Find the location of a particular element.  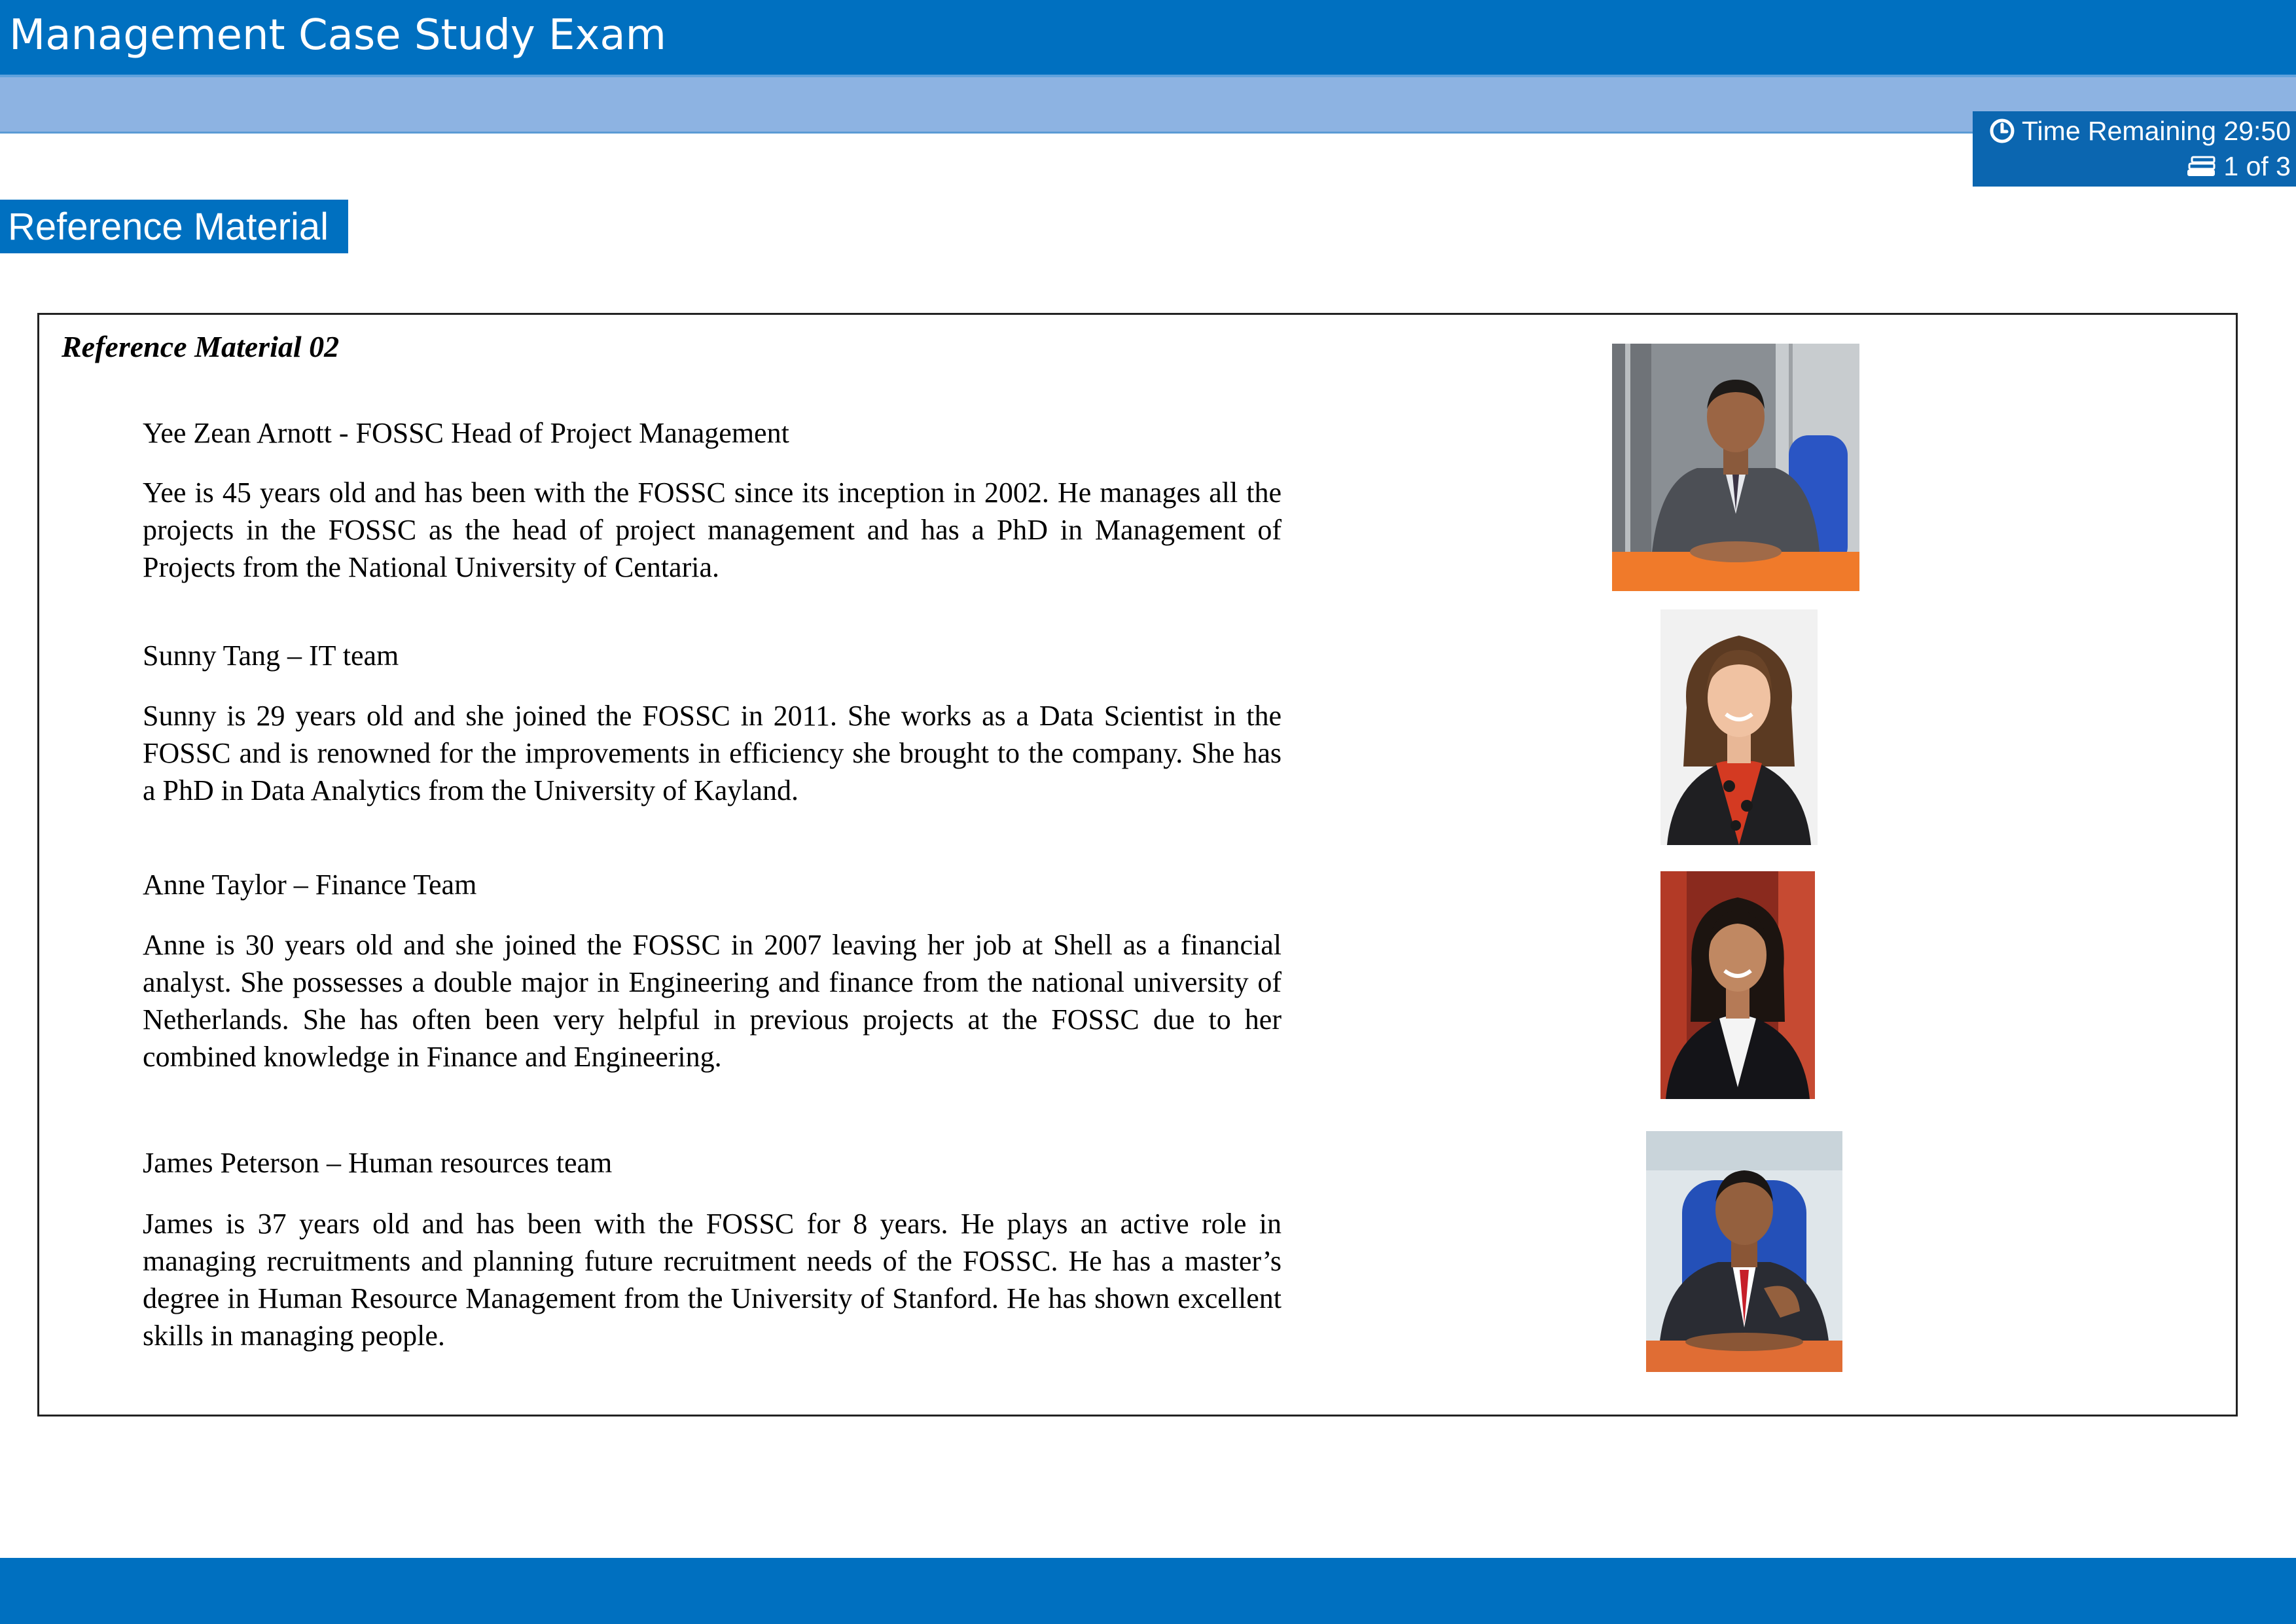

page-indicator-row: 1 of 3 is located at coordinates (2239, 166).